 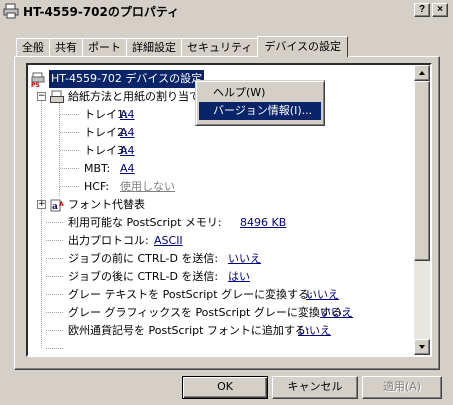 I want to click on gray-text-label: グレー テキストを PostScript グレーに変換する:, so click(x=190, y=294).